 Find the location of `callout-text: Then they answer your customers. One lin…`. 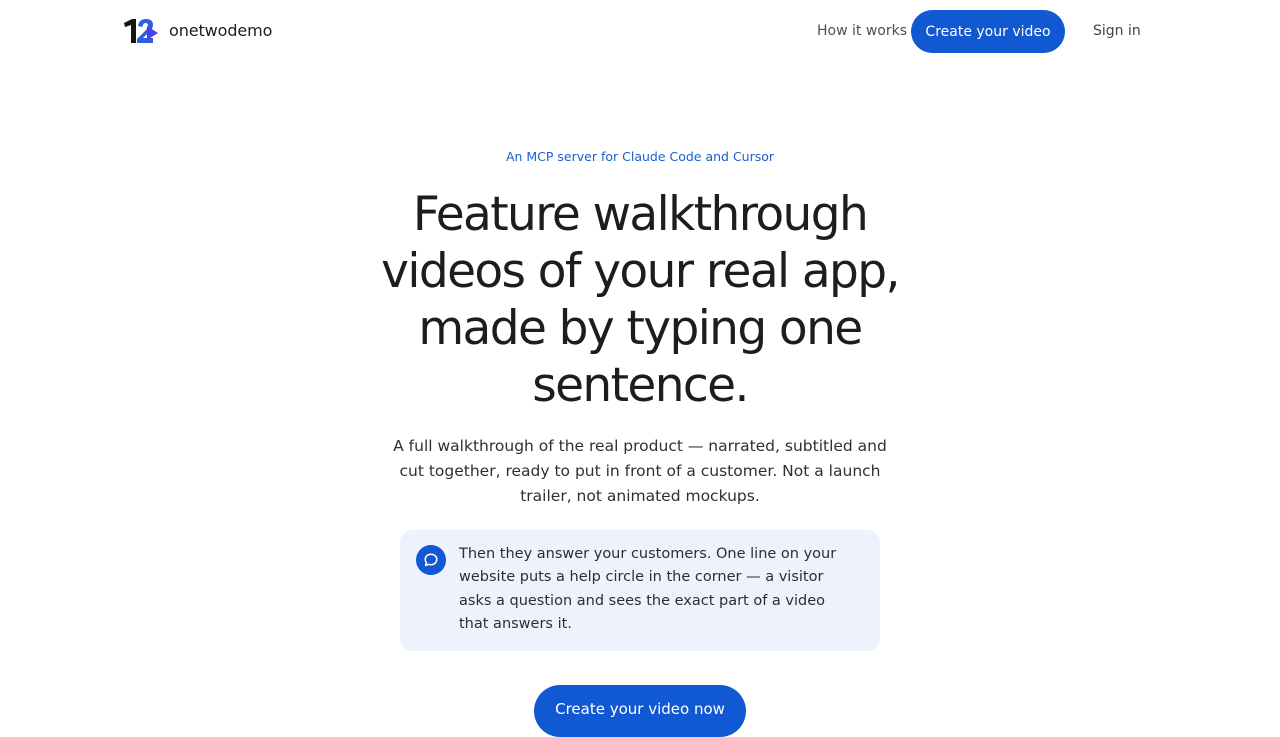

callout-text: Then they answer your customers. One lin… is located at coordinates (648, 589).